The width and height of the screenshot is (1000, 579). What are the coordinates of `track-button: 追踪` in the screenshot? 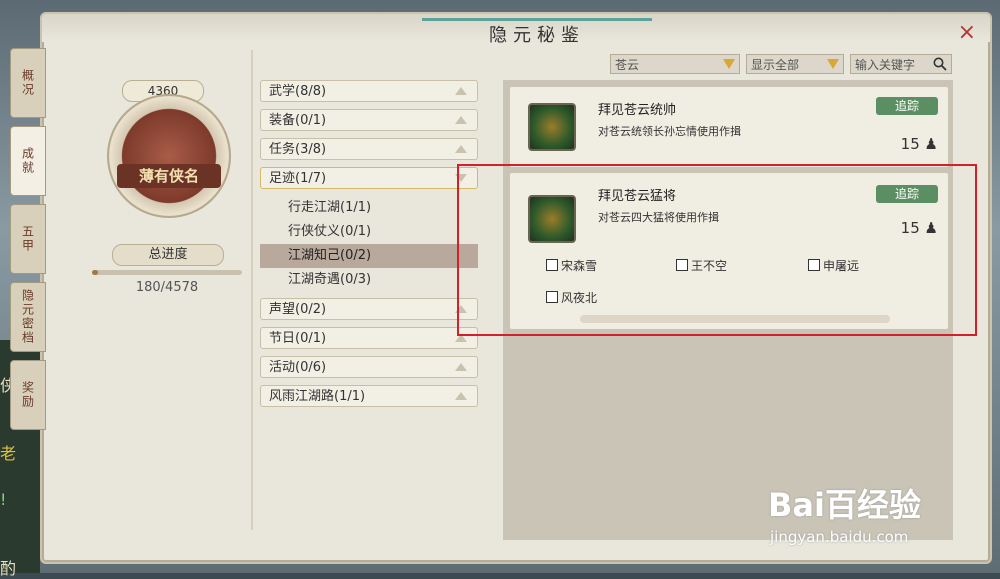 It's located at (907, 106).